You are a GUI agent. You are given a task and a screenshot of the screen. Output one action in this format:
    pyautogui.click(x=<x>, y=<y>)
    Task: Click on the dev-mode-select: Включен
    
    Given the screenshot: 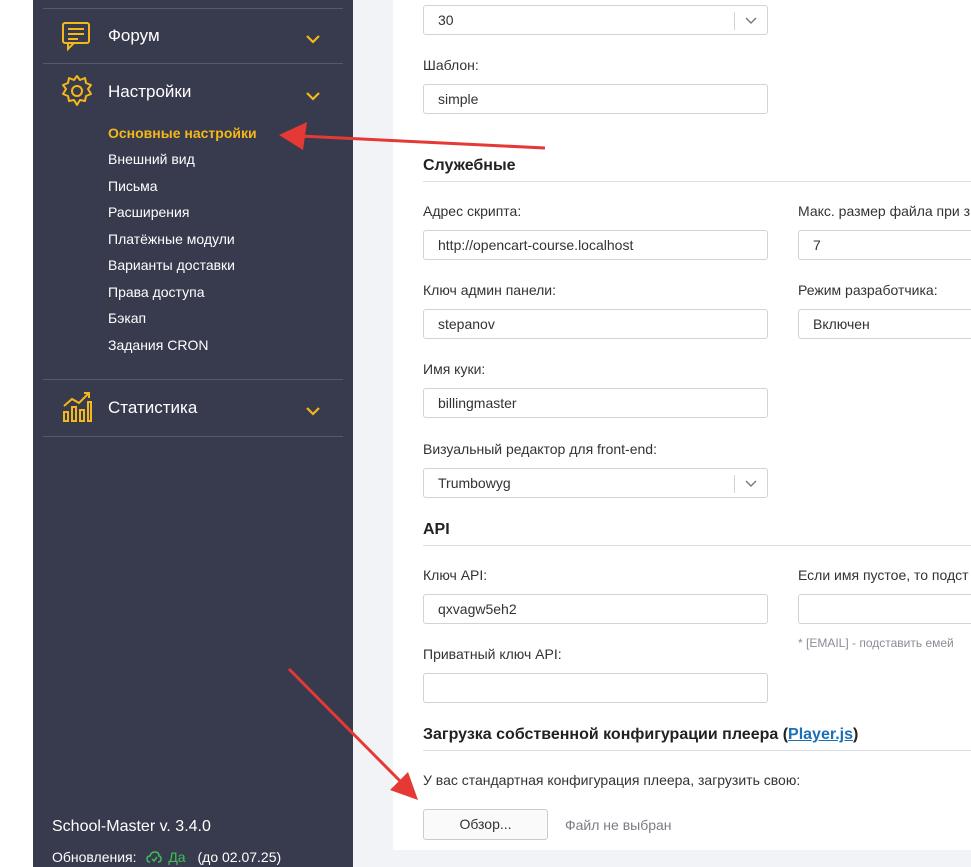 What is the action you would take?
    pyautogui.click(x=884, y=324)
    